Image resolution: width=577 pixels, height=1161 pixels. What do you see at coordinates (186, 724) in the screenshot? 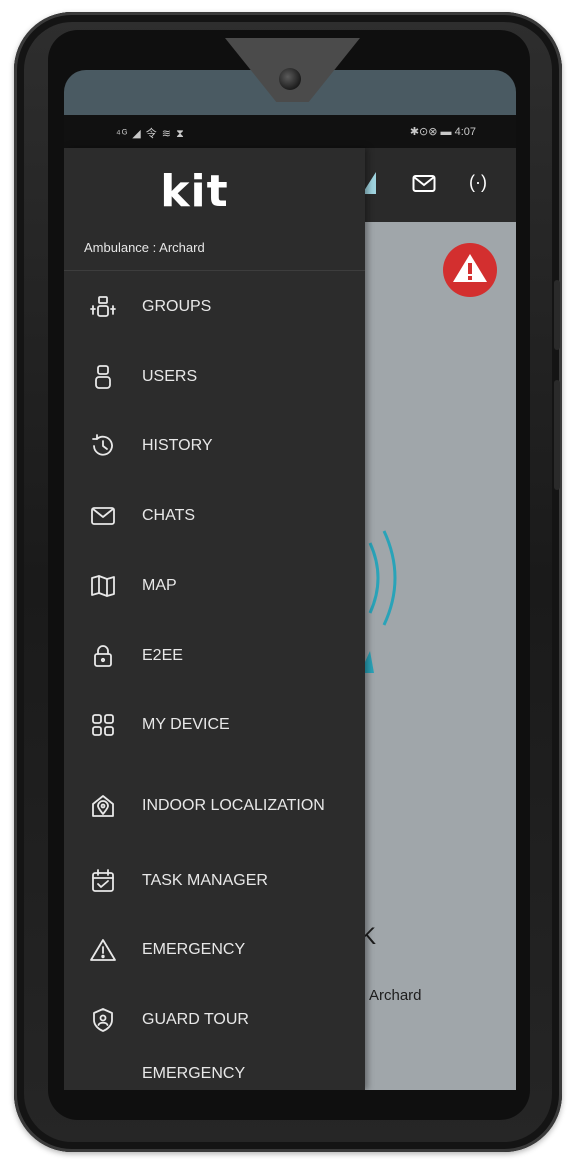
I see `menu-item-label: MY DEVICE` at bounding box center [186, 724].